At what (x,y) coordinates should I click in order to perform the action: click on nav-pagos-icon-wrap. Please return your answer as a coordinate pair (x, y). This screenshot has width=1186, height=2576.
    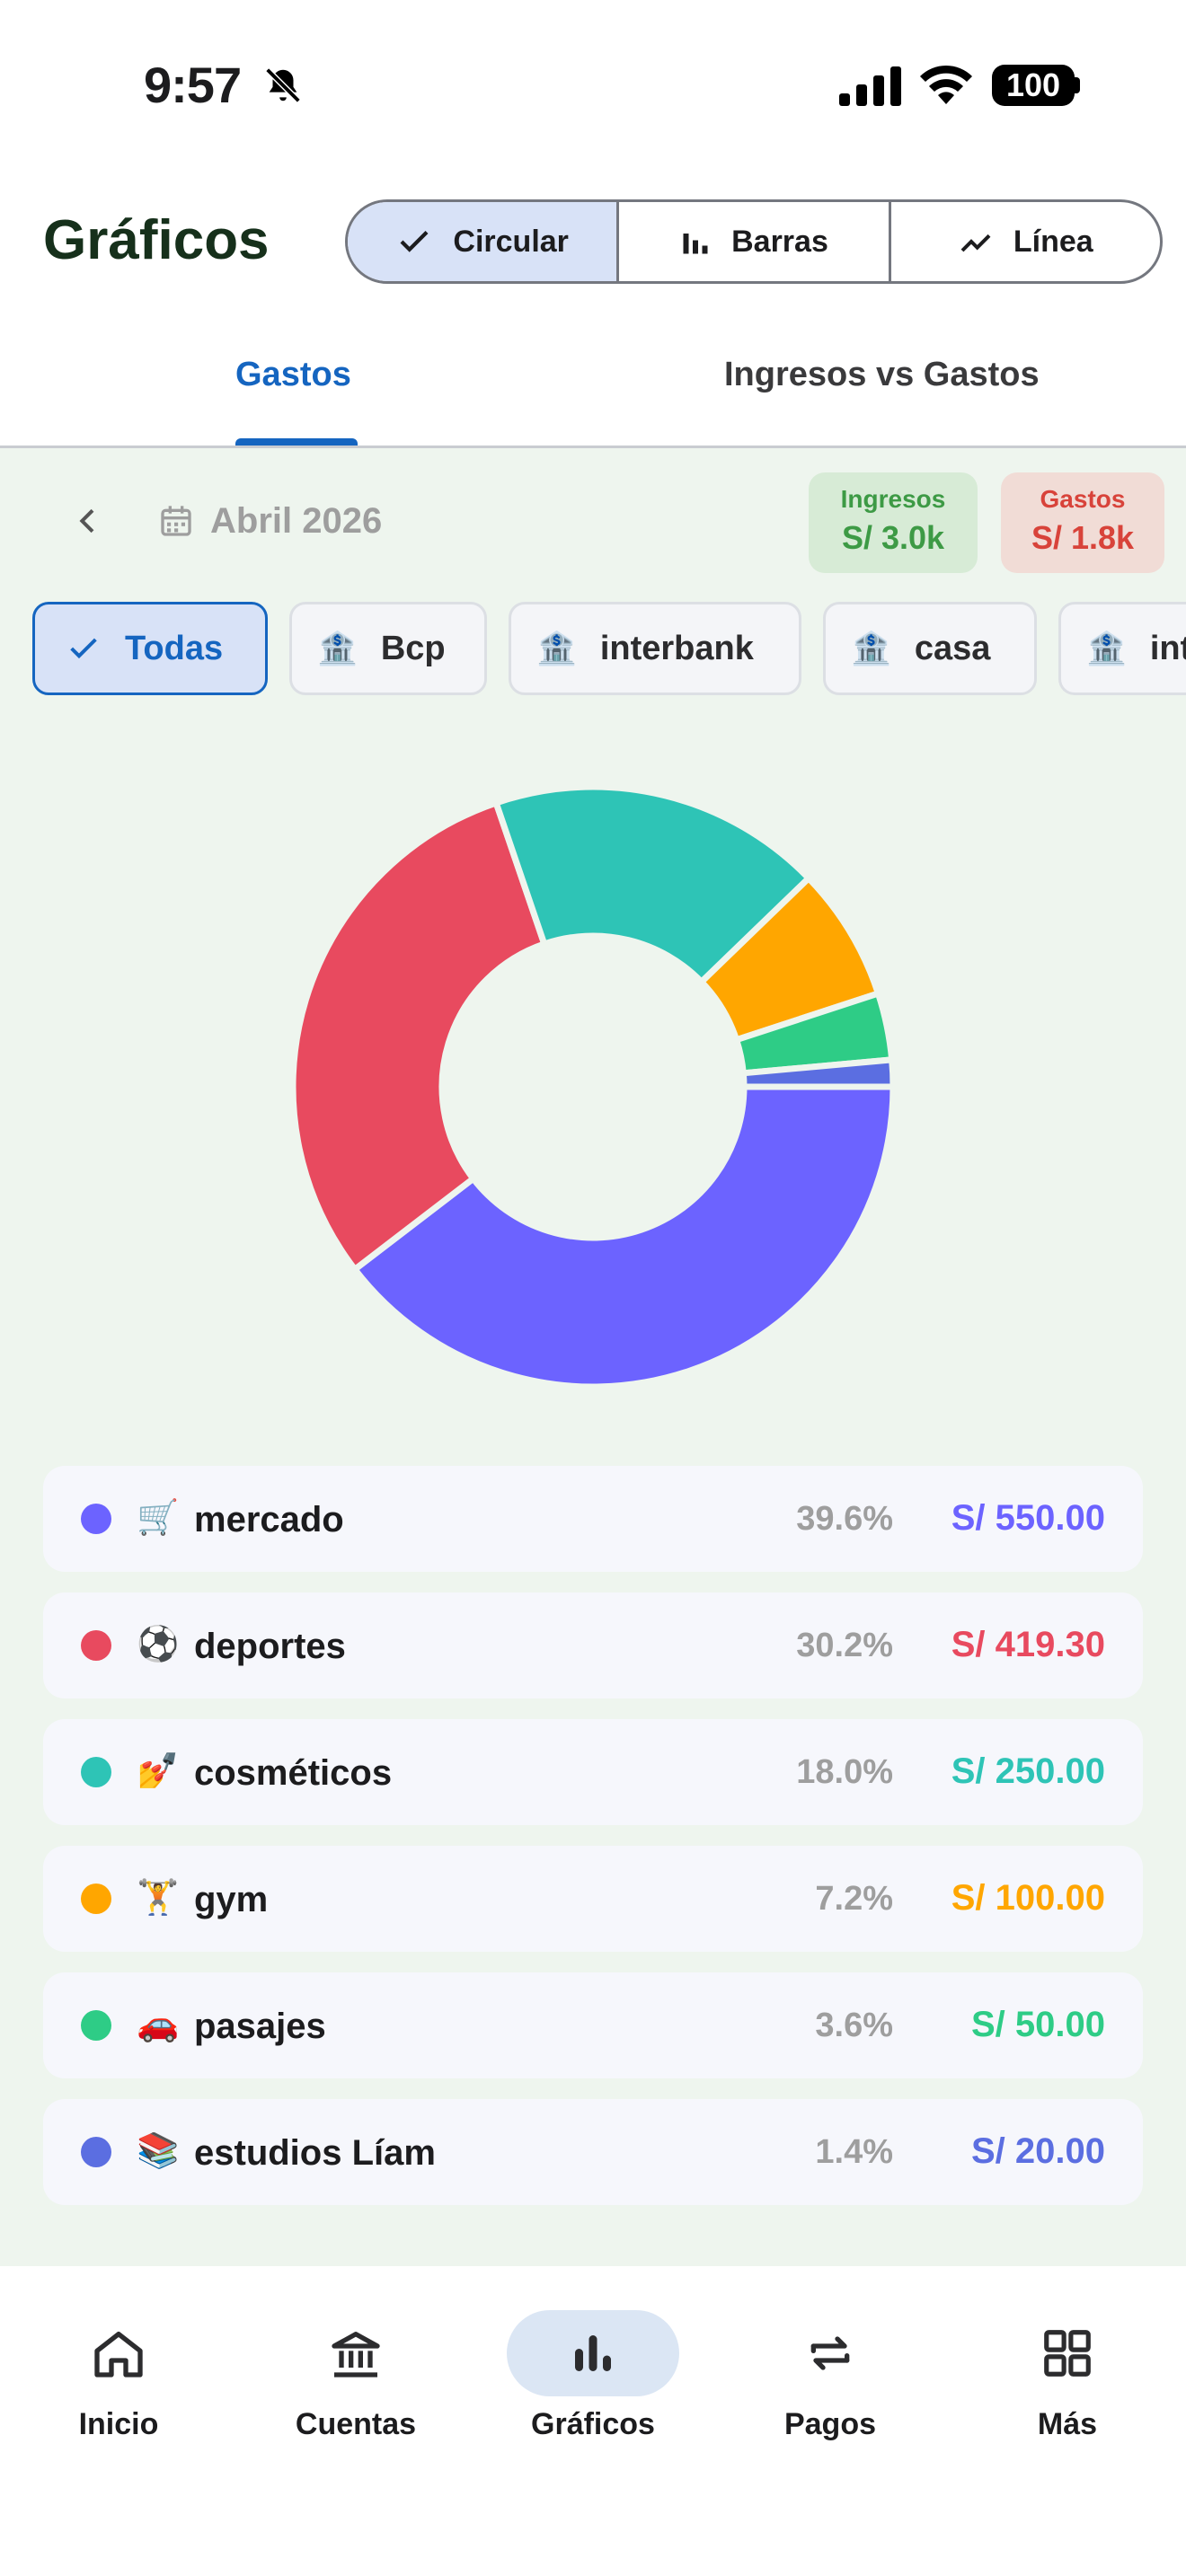
    Looking at the image, I should click on (830, 2353).